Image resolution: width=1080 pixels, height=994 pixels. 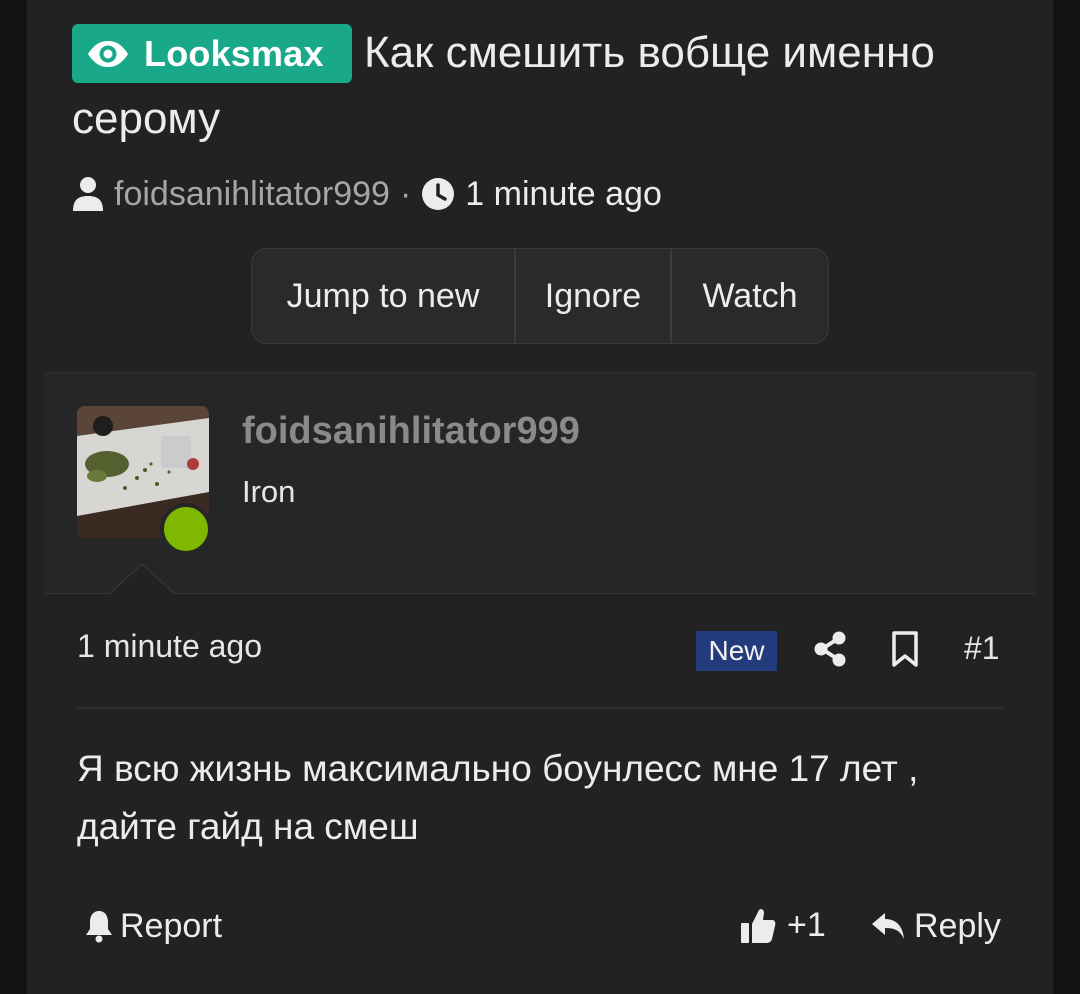 What do you see at coordinates (269, 491) in the screenshot?
I see `user-title: Iron` at bounding box center [269, 491].